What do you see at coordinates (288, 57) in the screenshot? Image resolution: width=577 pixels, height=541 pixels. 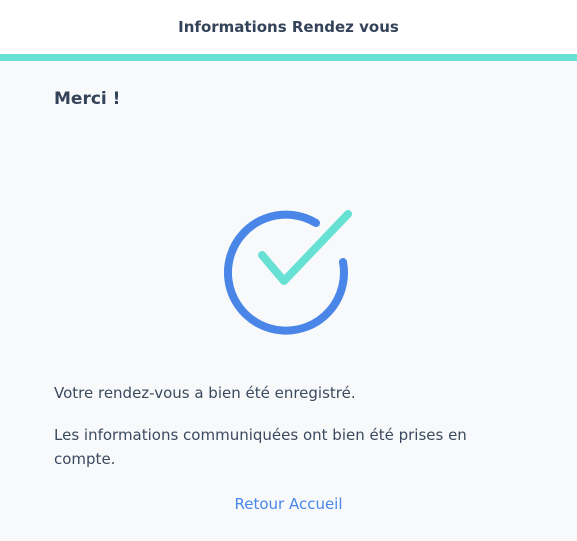 I see `accent-divider` at bounding box center [288, 57].